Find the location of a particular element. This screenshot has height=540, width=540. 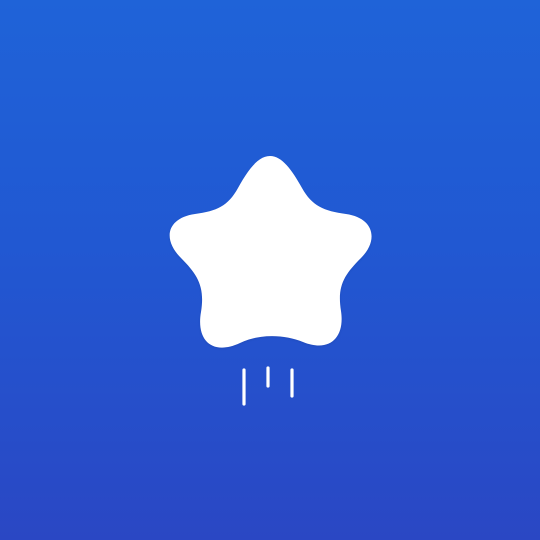

star-shape is located at coordinates (270, 252).